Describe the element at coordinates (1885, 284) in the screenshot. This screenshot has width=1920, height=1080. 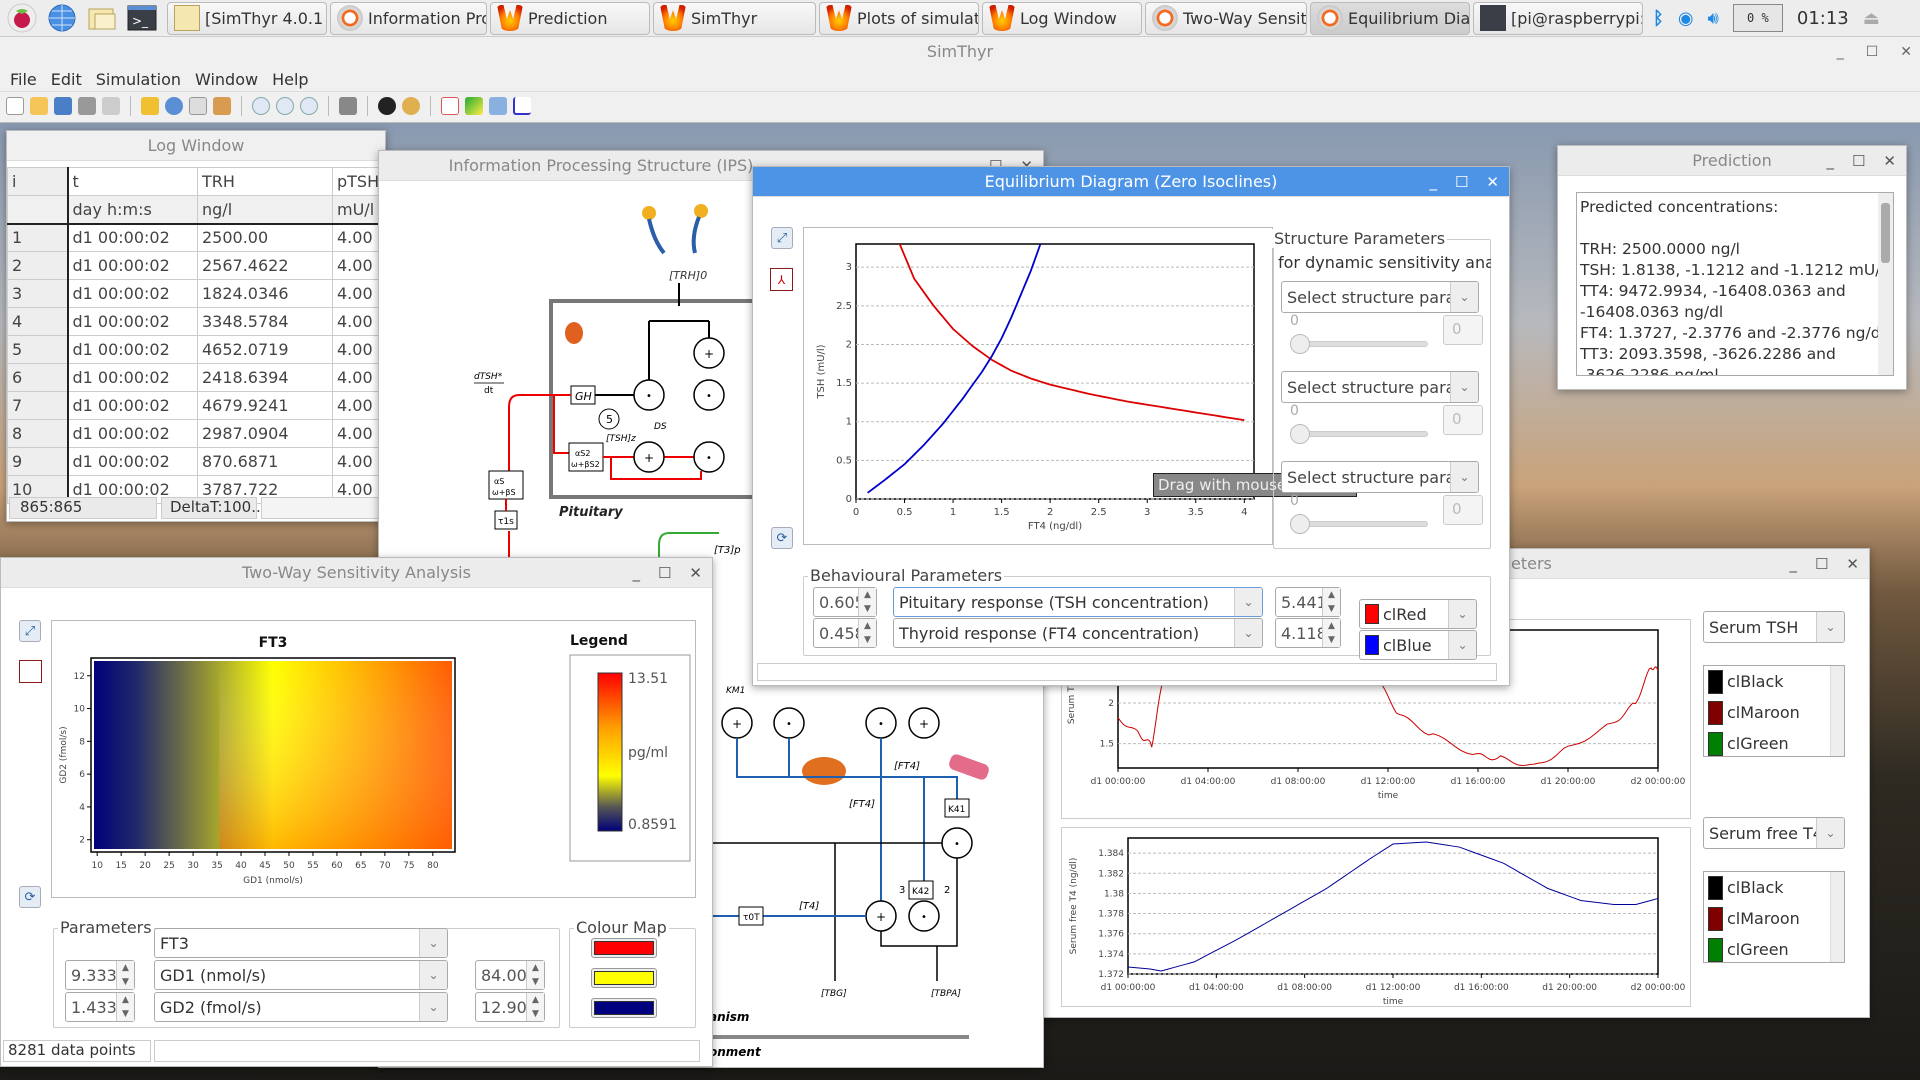
I see `scrollbar` at that location.